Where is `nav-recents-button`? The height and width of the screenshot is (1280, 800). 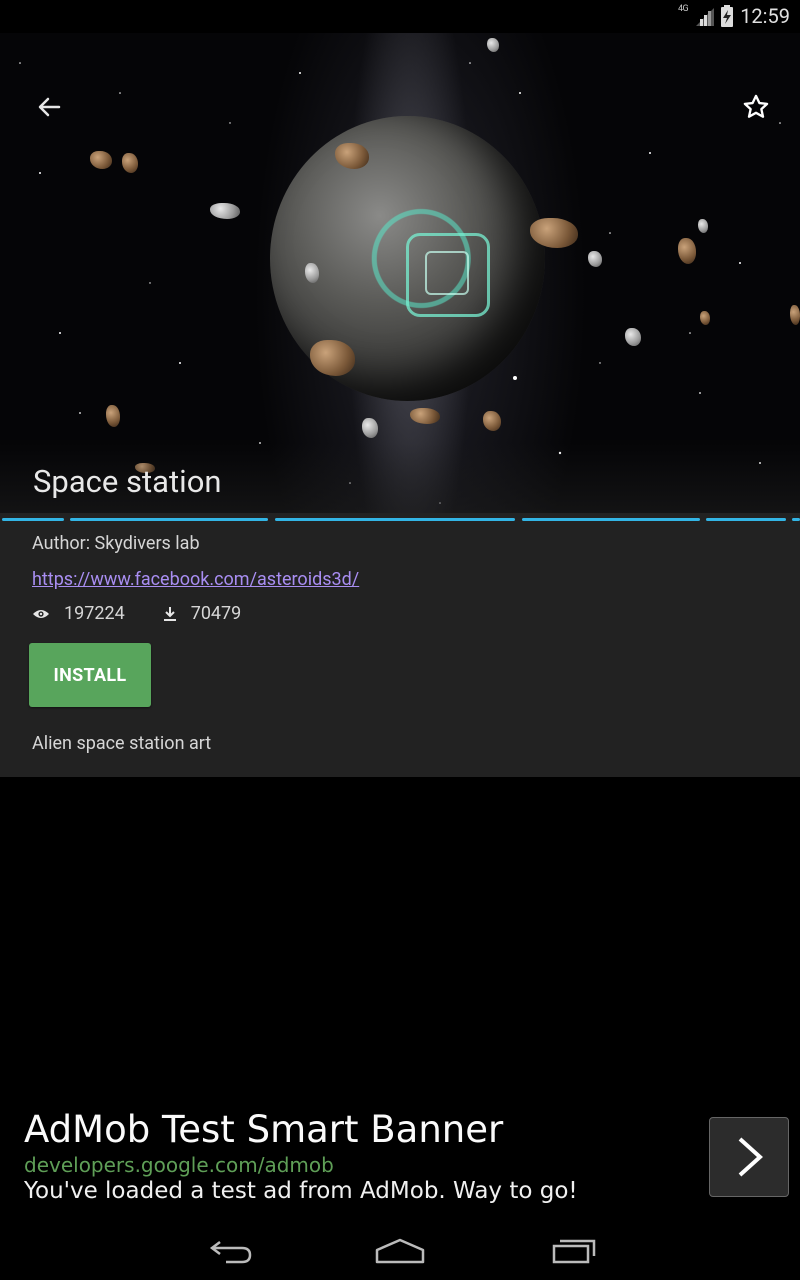
nav-recents-button is located at coordinates (572, 1250).